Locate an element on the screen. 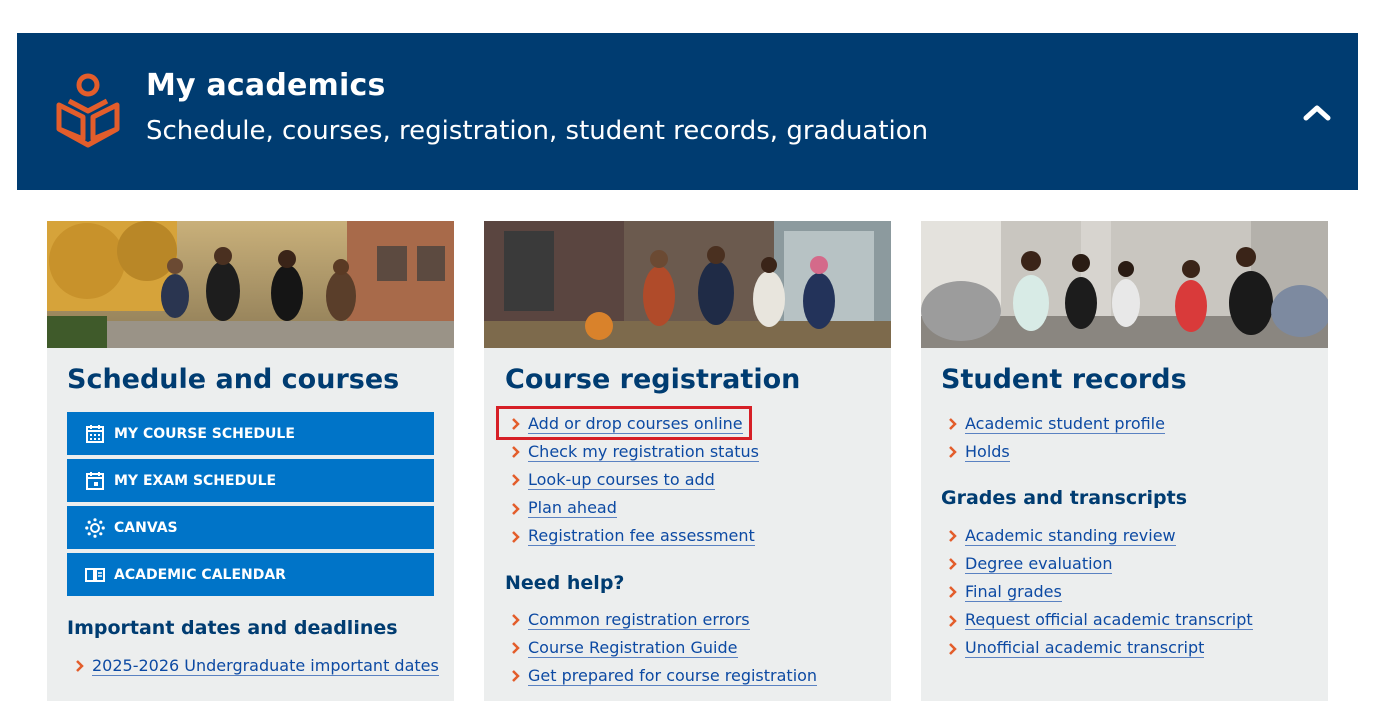 This screenshot has width=1376, height=701. grades-transcripts-heading: Grades and transcripts is located at coordinates (1064, 498).